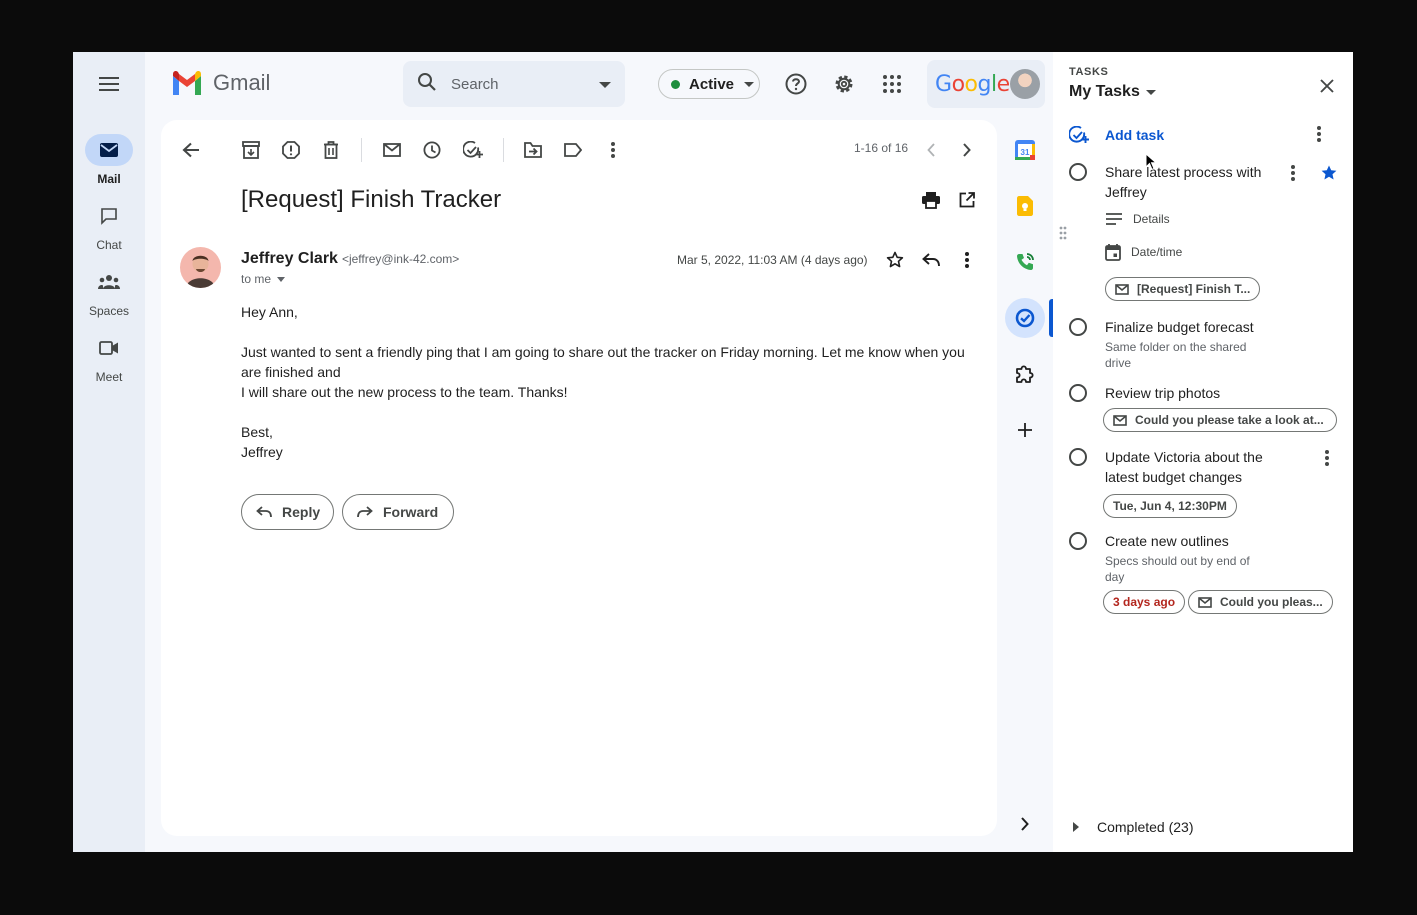 Image resolution: width=1417 pixels, height=915 pixels. Describe the element at coordinates (1116, 135) in the screenshot. I see `add-task-button: Add task` at that location.